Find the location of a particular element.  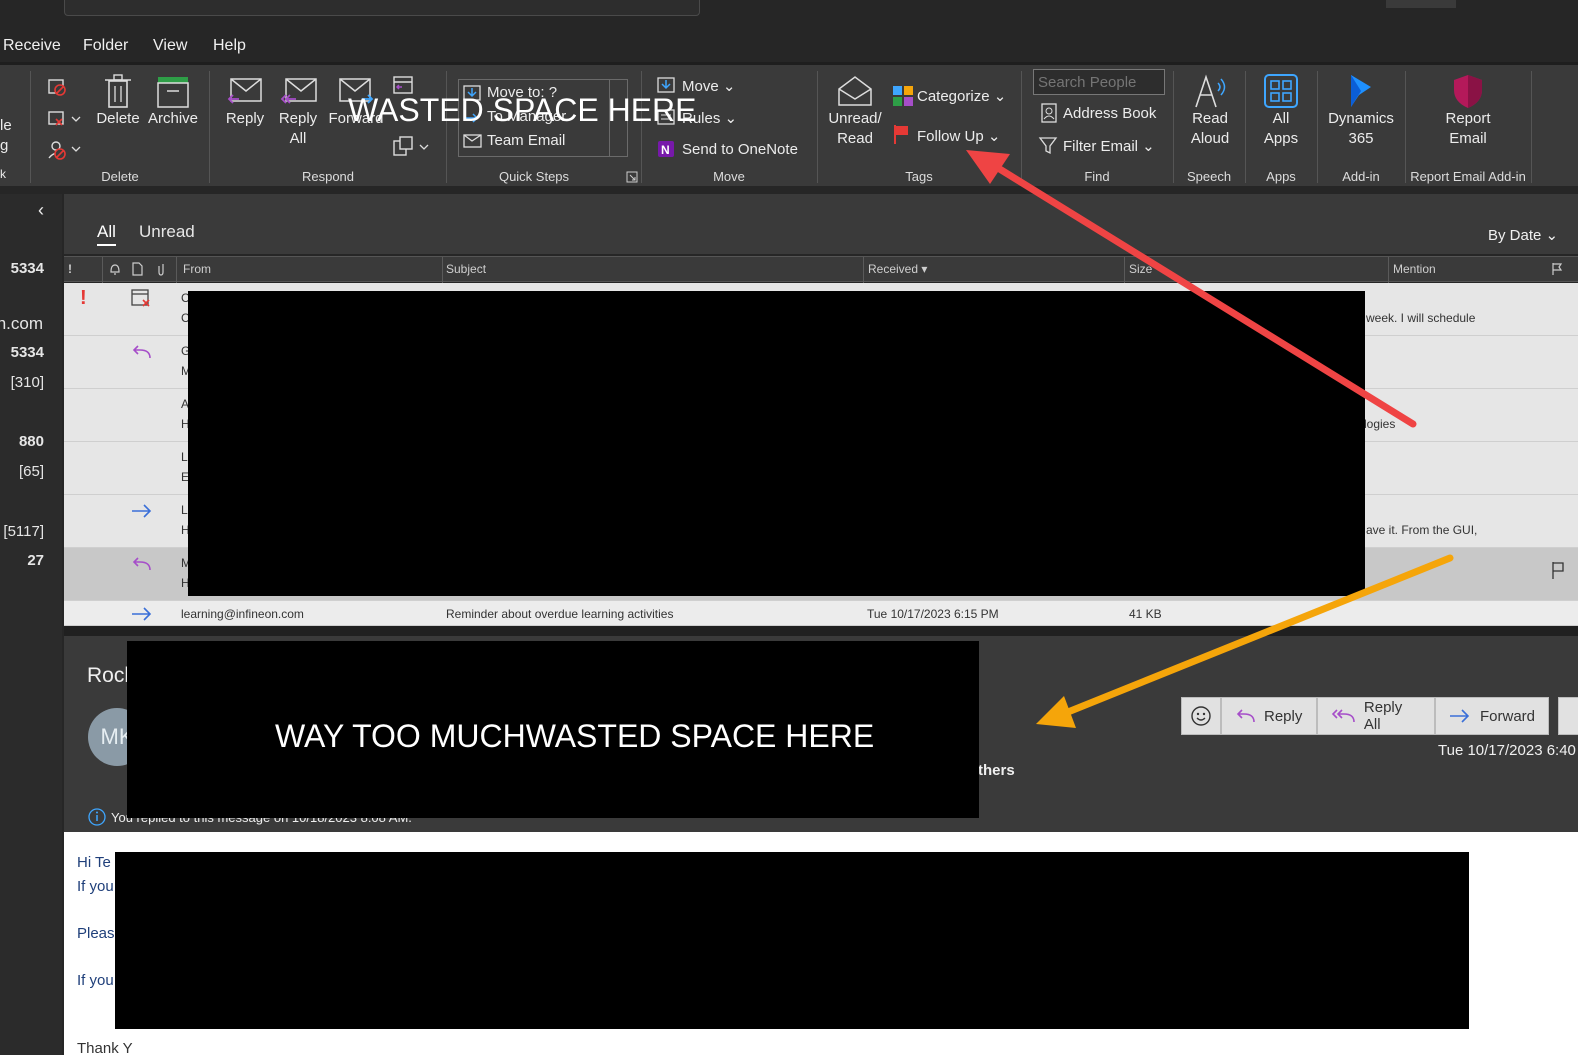

message-subject: Rocl is located at coordinates (108, 675).